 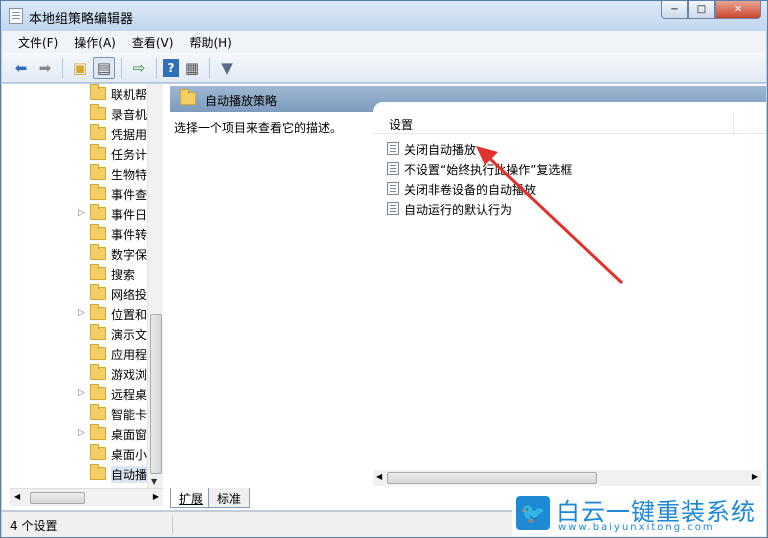 What do you see at coordinates (567, 148) in the screenshot?
I see `setting-row: 关闭自动播放` at bounding box center [567, 148].